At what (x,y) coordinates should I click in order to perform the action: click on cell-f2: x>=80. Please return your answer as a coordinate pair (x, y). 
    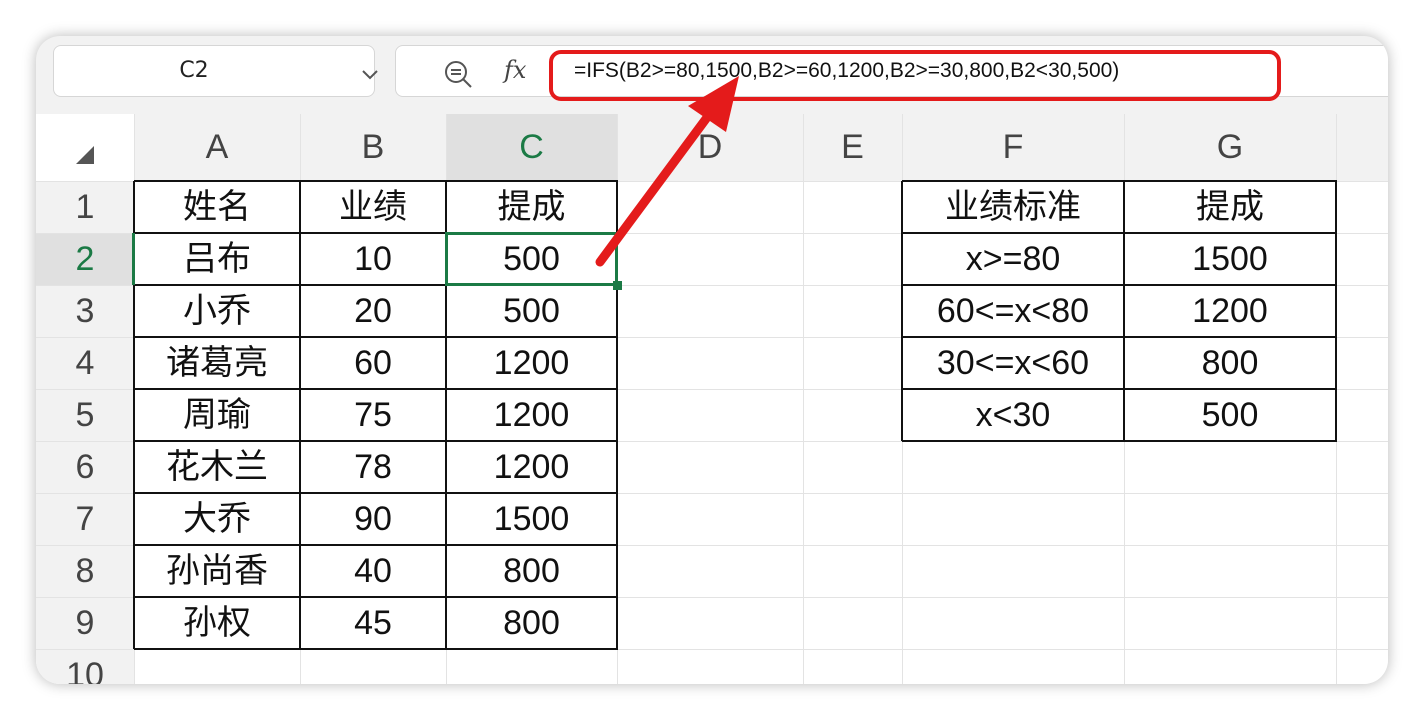
    Looking at the image, I should click on (1013, 259).